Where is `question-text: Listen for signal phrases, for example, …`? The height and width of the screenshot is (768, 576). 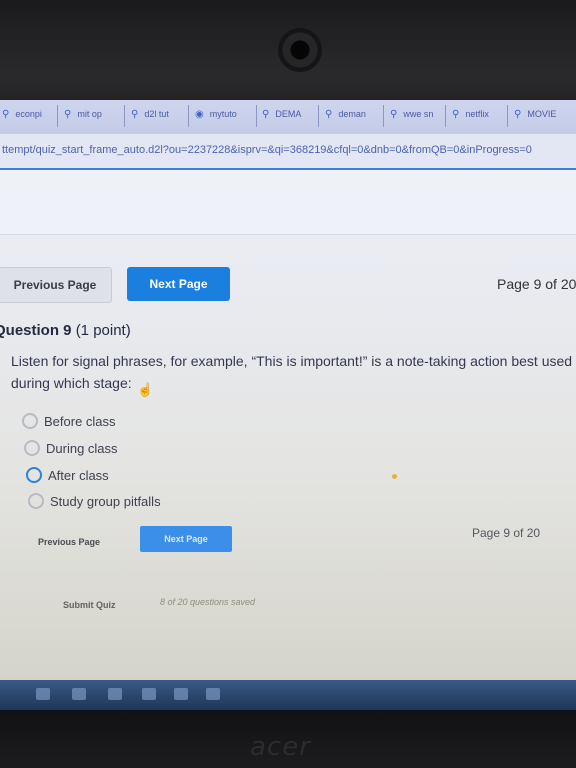
question-text: Listen for signal phrases, for example, … is located at coordinates (292, 372).